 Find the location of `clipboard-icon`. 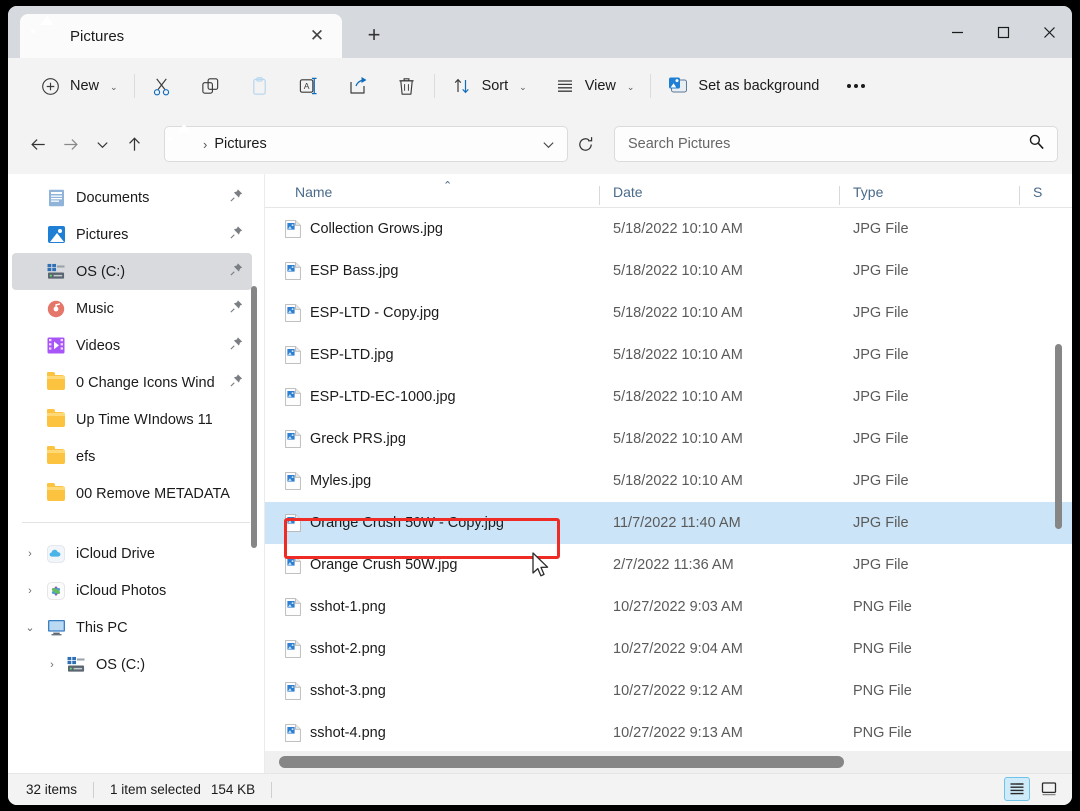

clipboard-icon is located at coordinates (260, 86).